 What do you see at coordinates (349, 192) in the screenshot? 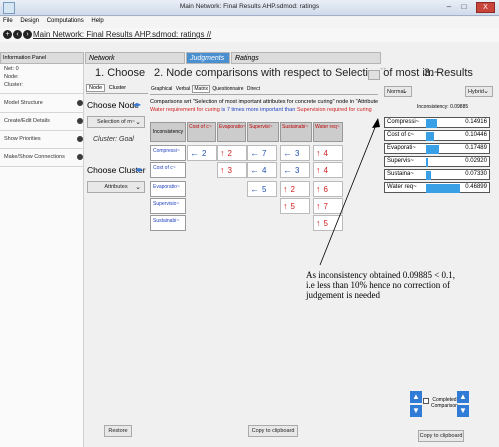
I see `annotation-arrow` at bounding box center [349, 192].